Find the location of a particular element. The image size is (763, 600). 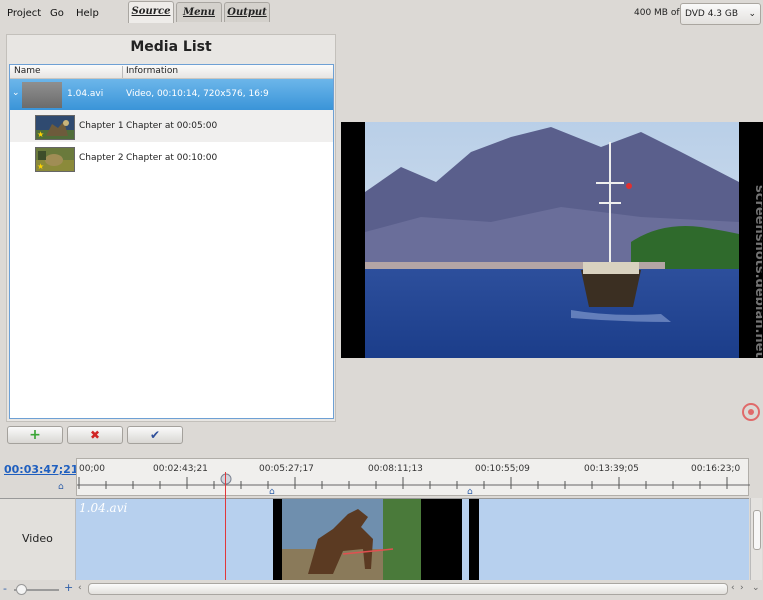

horizontal-scrollbar is located at coordinates (408, 589).